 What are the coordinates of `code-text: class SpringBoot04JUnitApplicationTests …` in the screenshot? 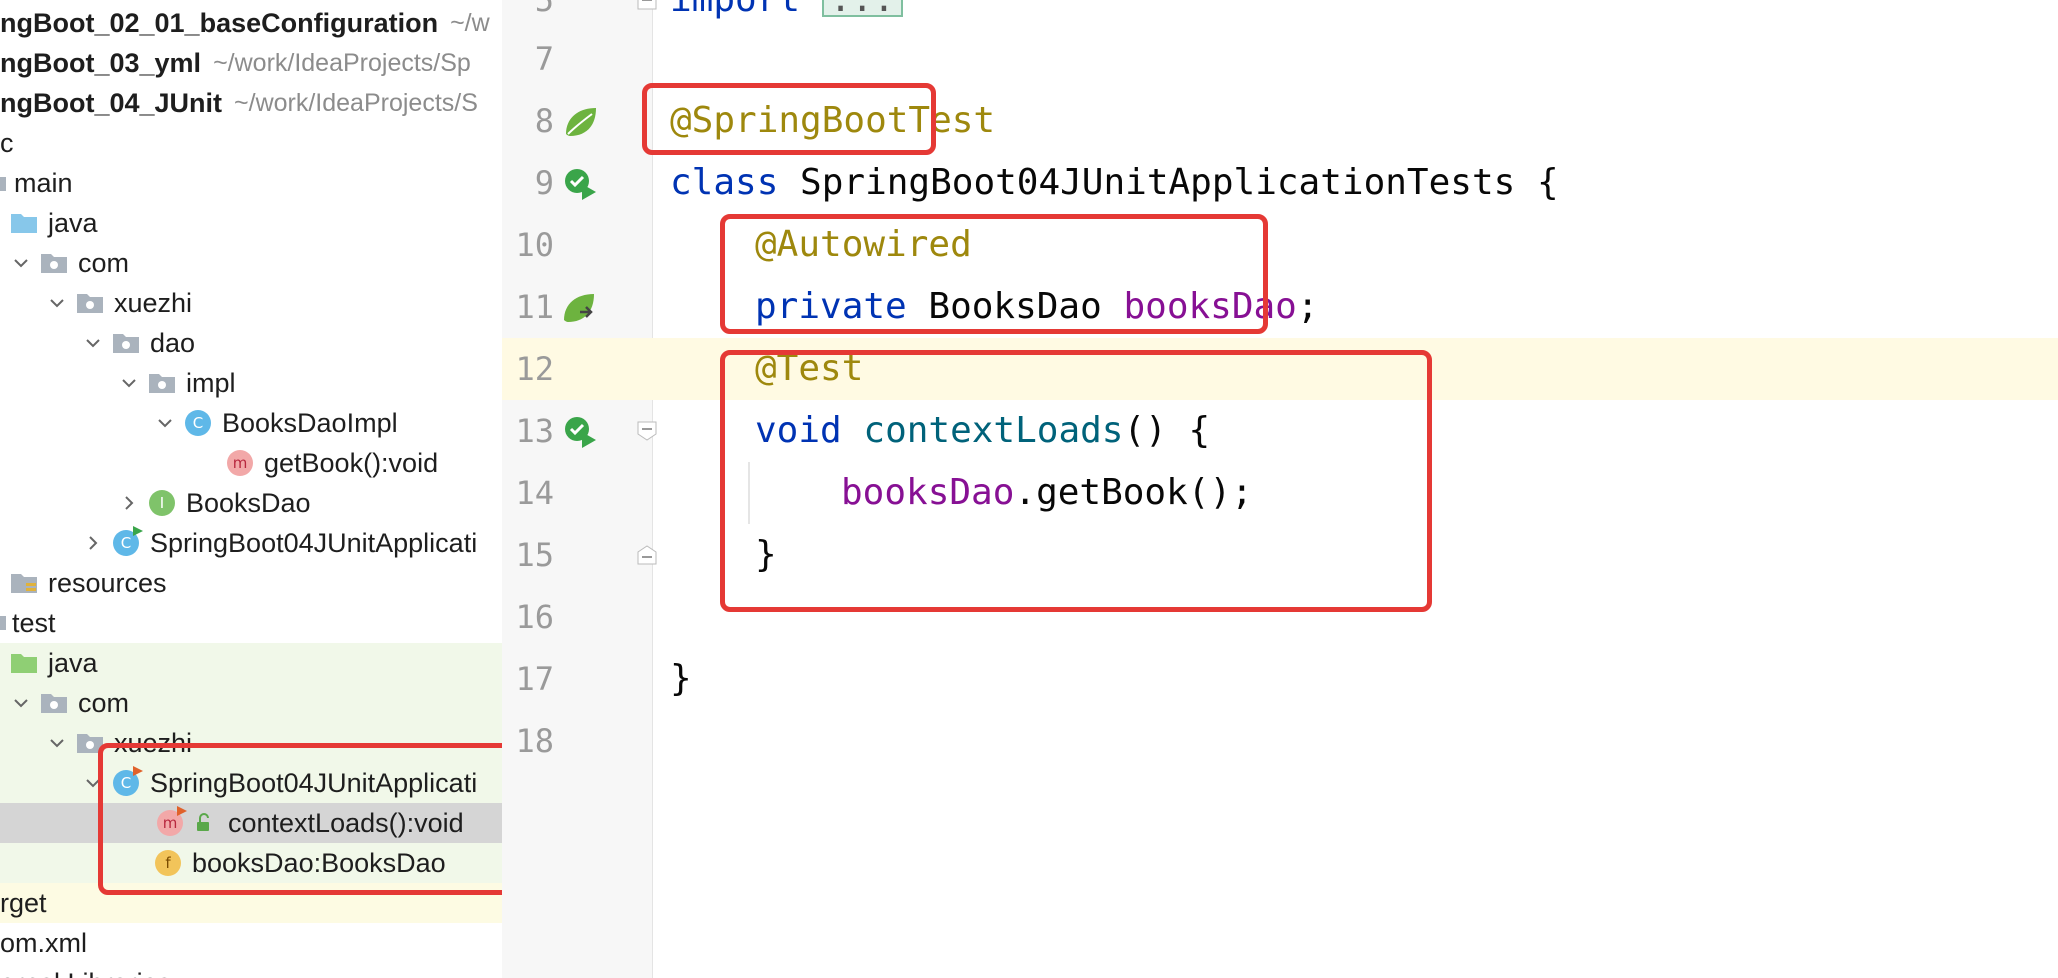 It's located at (1114, 182).